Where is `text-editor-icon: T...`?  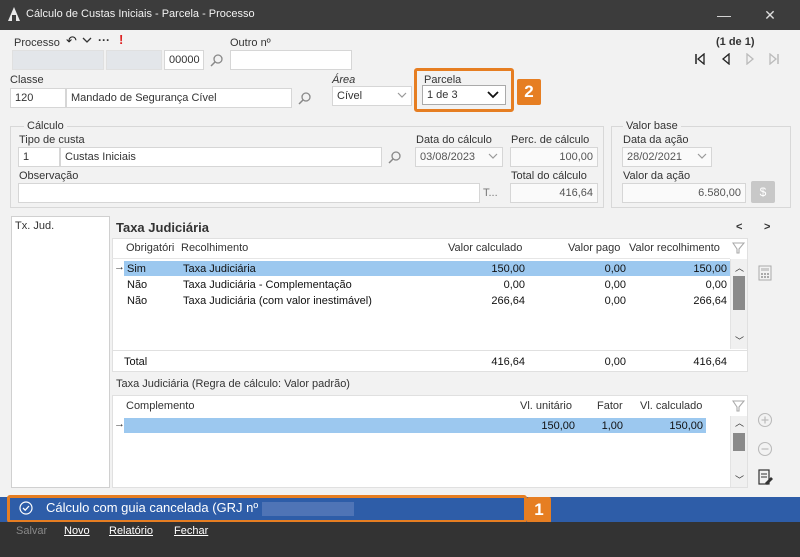
text-editor-icon: T... is located at coordinates (490, 193).